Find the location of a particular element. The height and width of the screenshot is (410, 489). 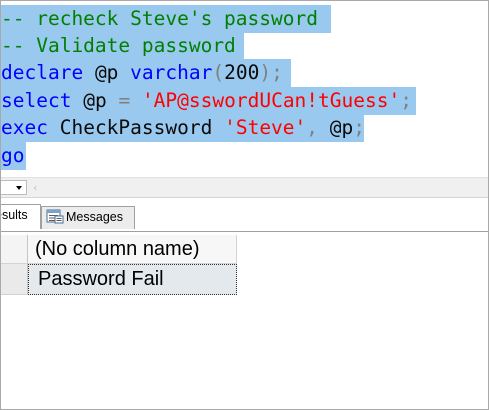

code-line: -- recheck Steve's password is located at coordinates (166, 19).